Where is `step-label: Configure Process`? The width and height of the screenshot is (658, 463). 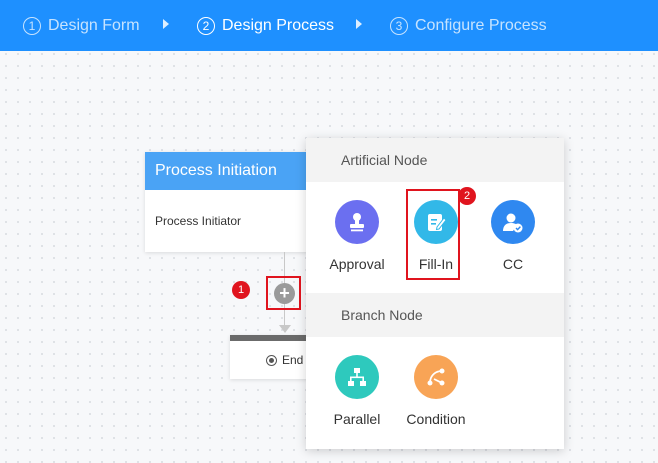 step-label: Configure Process is located at coordinates (481, 25).